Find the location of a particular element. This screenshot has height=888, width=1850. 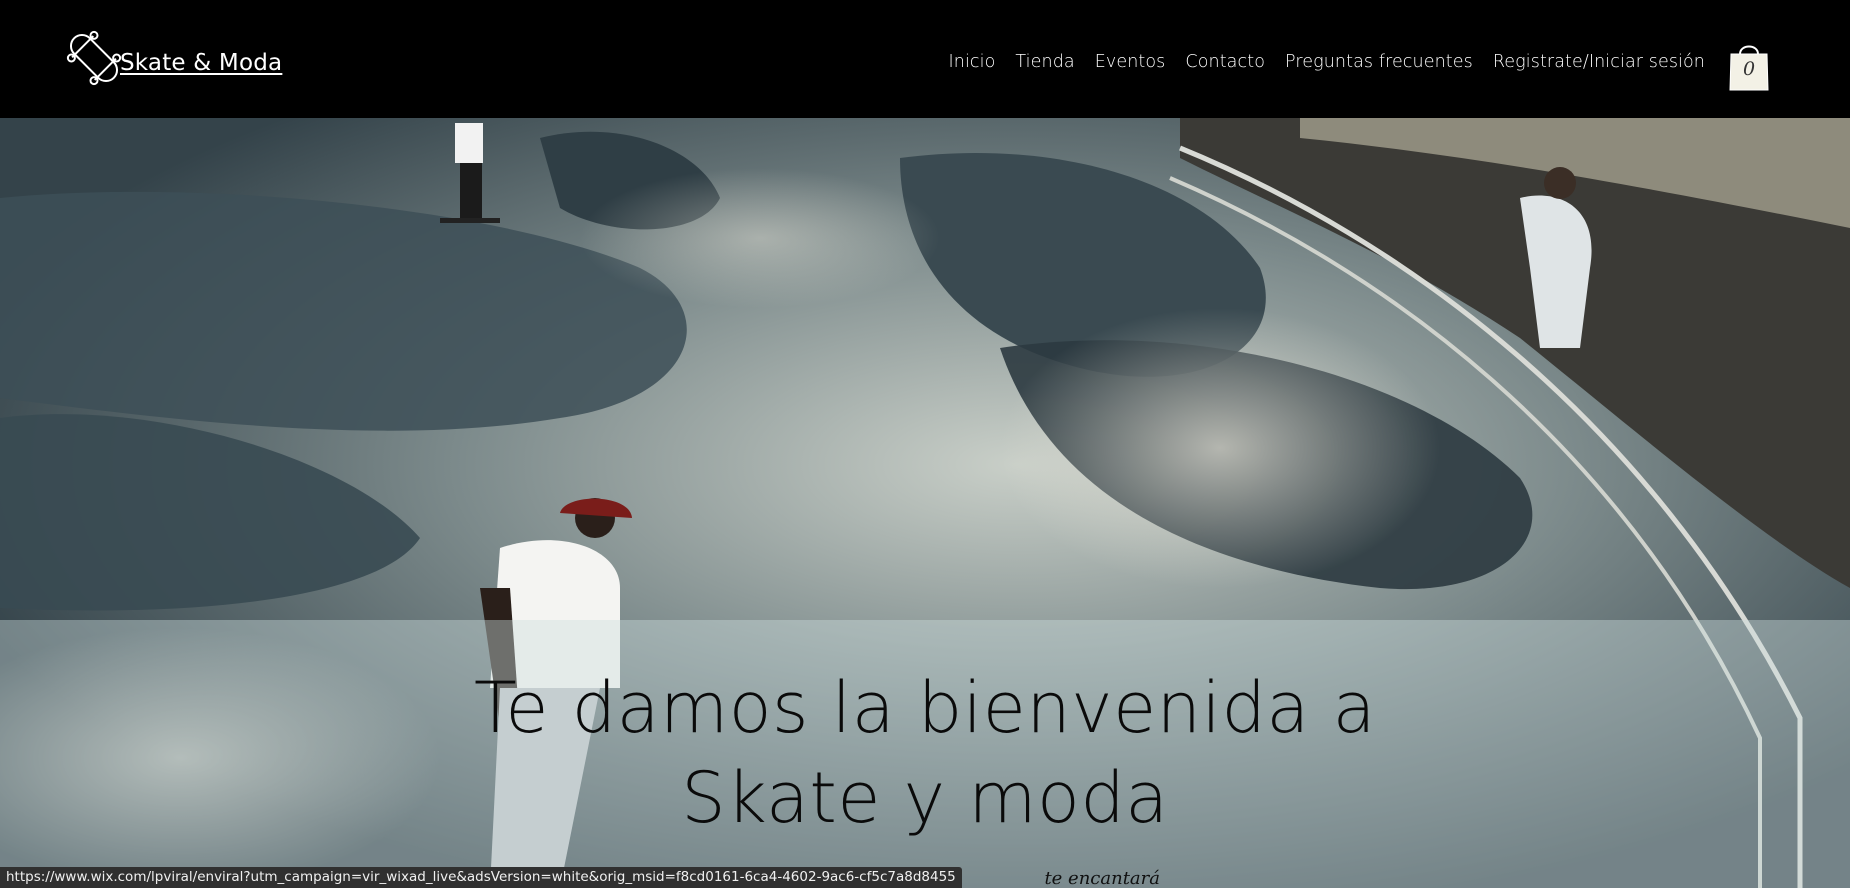

welcome-title-line-1: Te damos la bienvenida a is located at coordinates (925, 708).